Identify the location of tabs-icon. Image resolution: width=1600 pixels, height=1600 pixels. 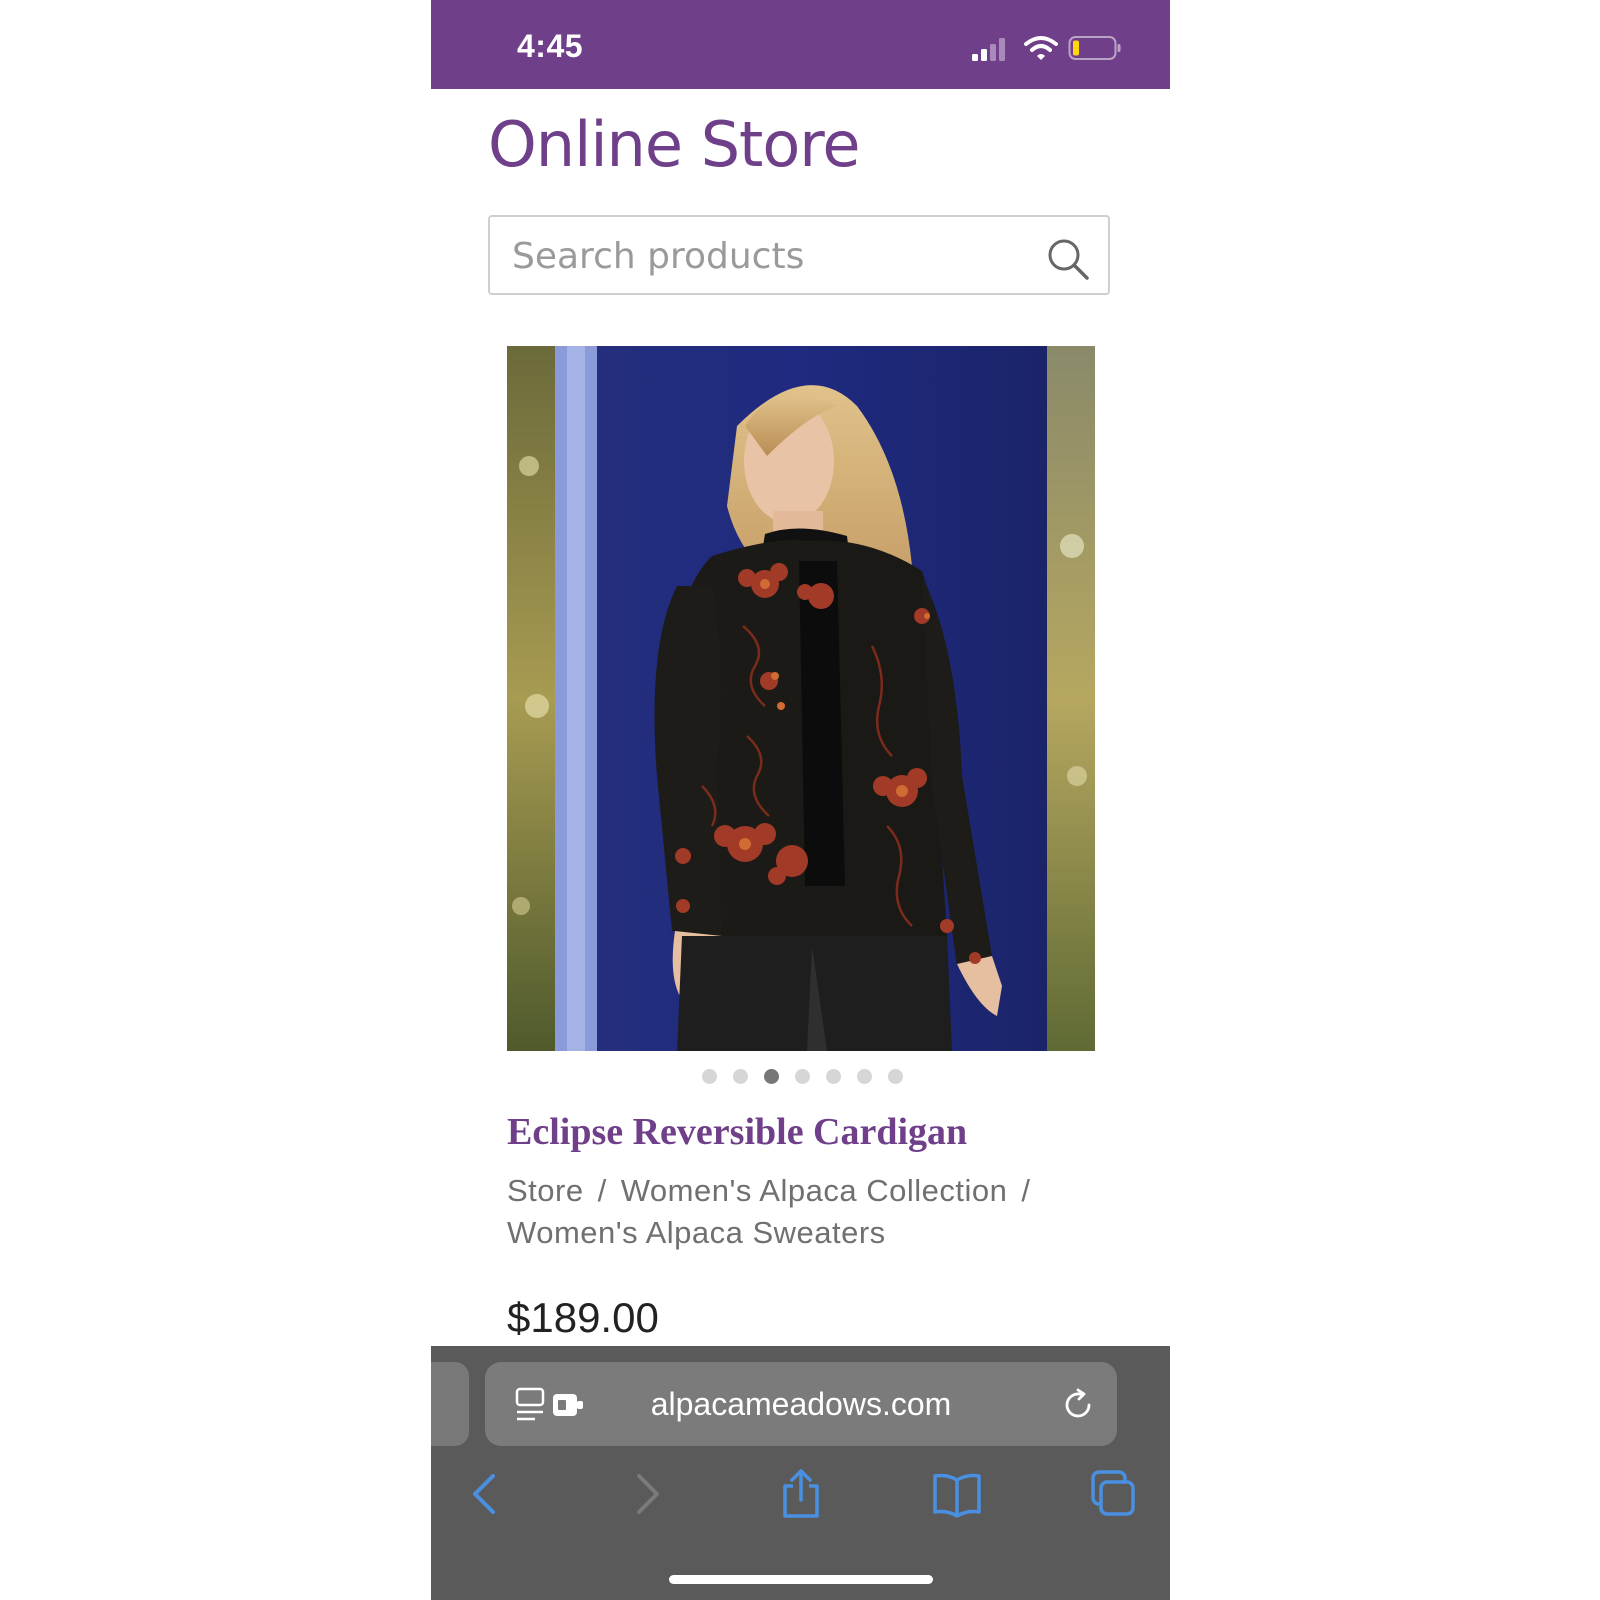
(1113, 1494).